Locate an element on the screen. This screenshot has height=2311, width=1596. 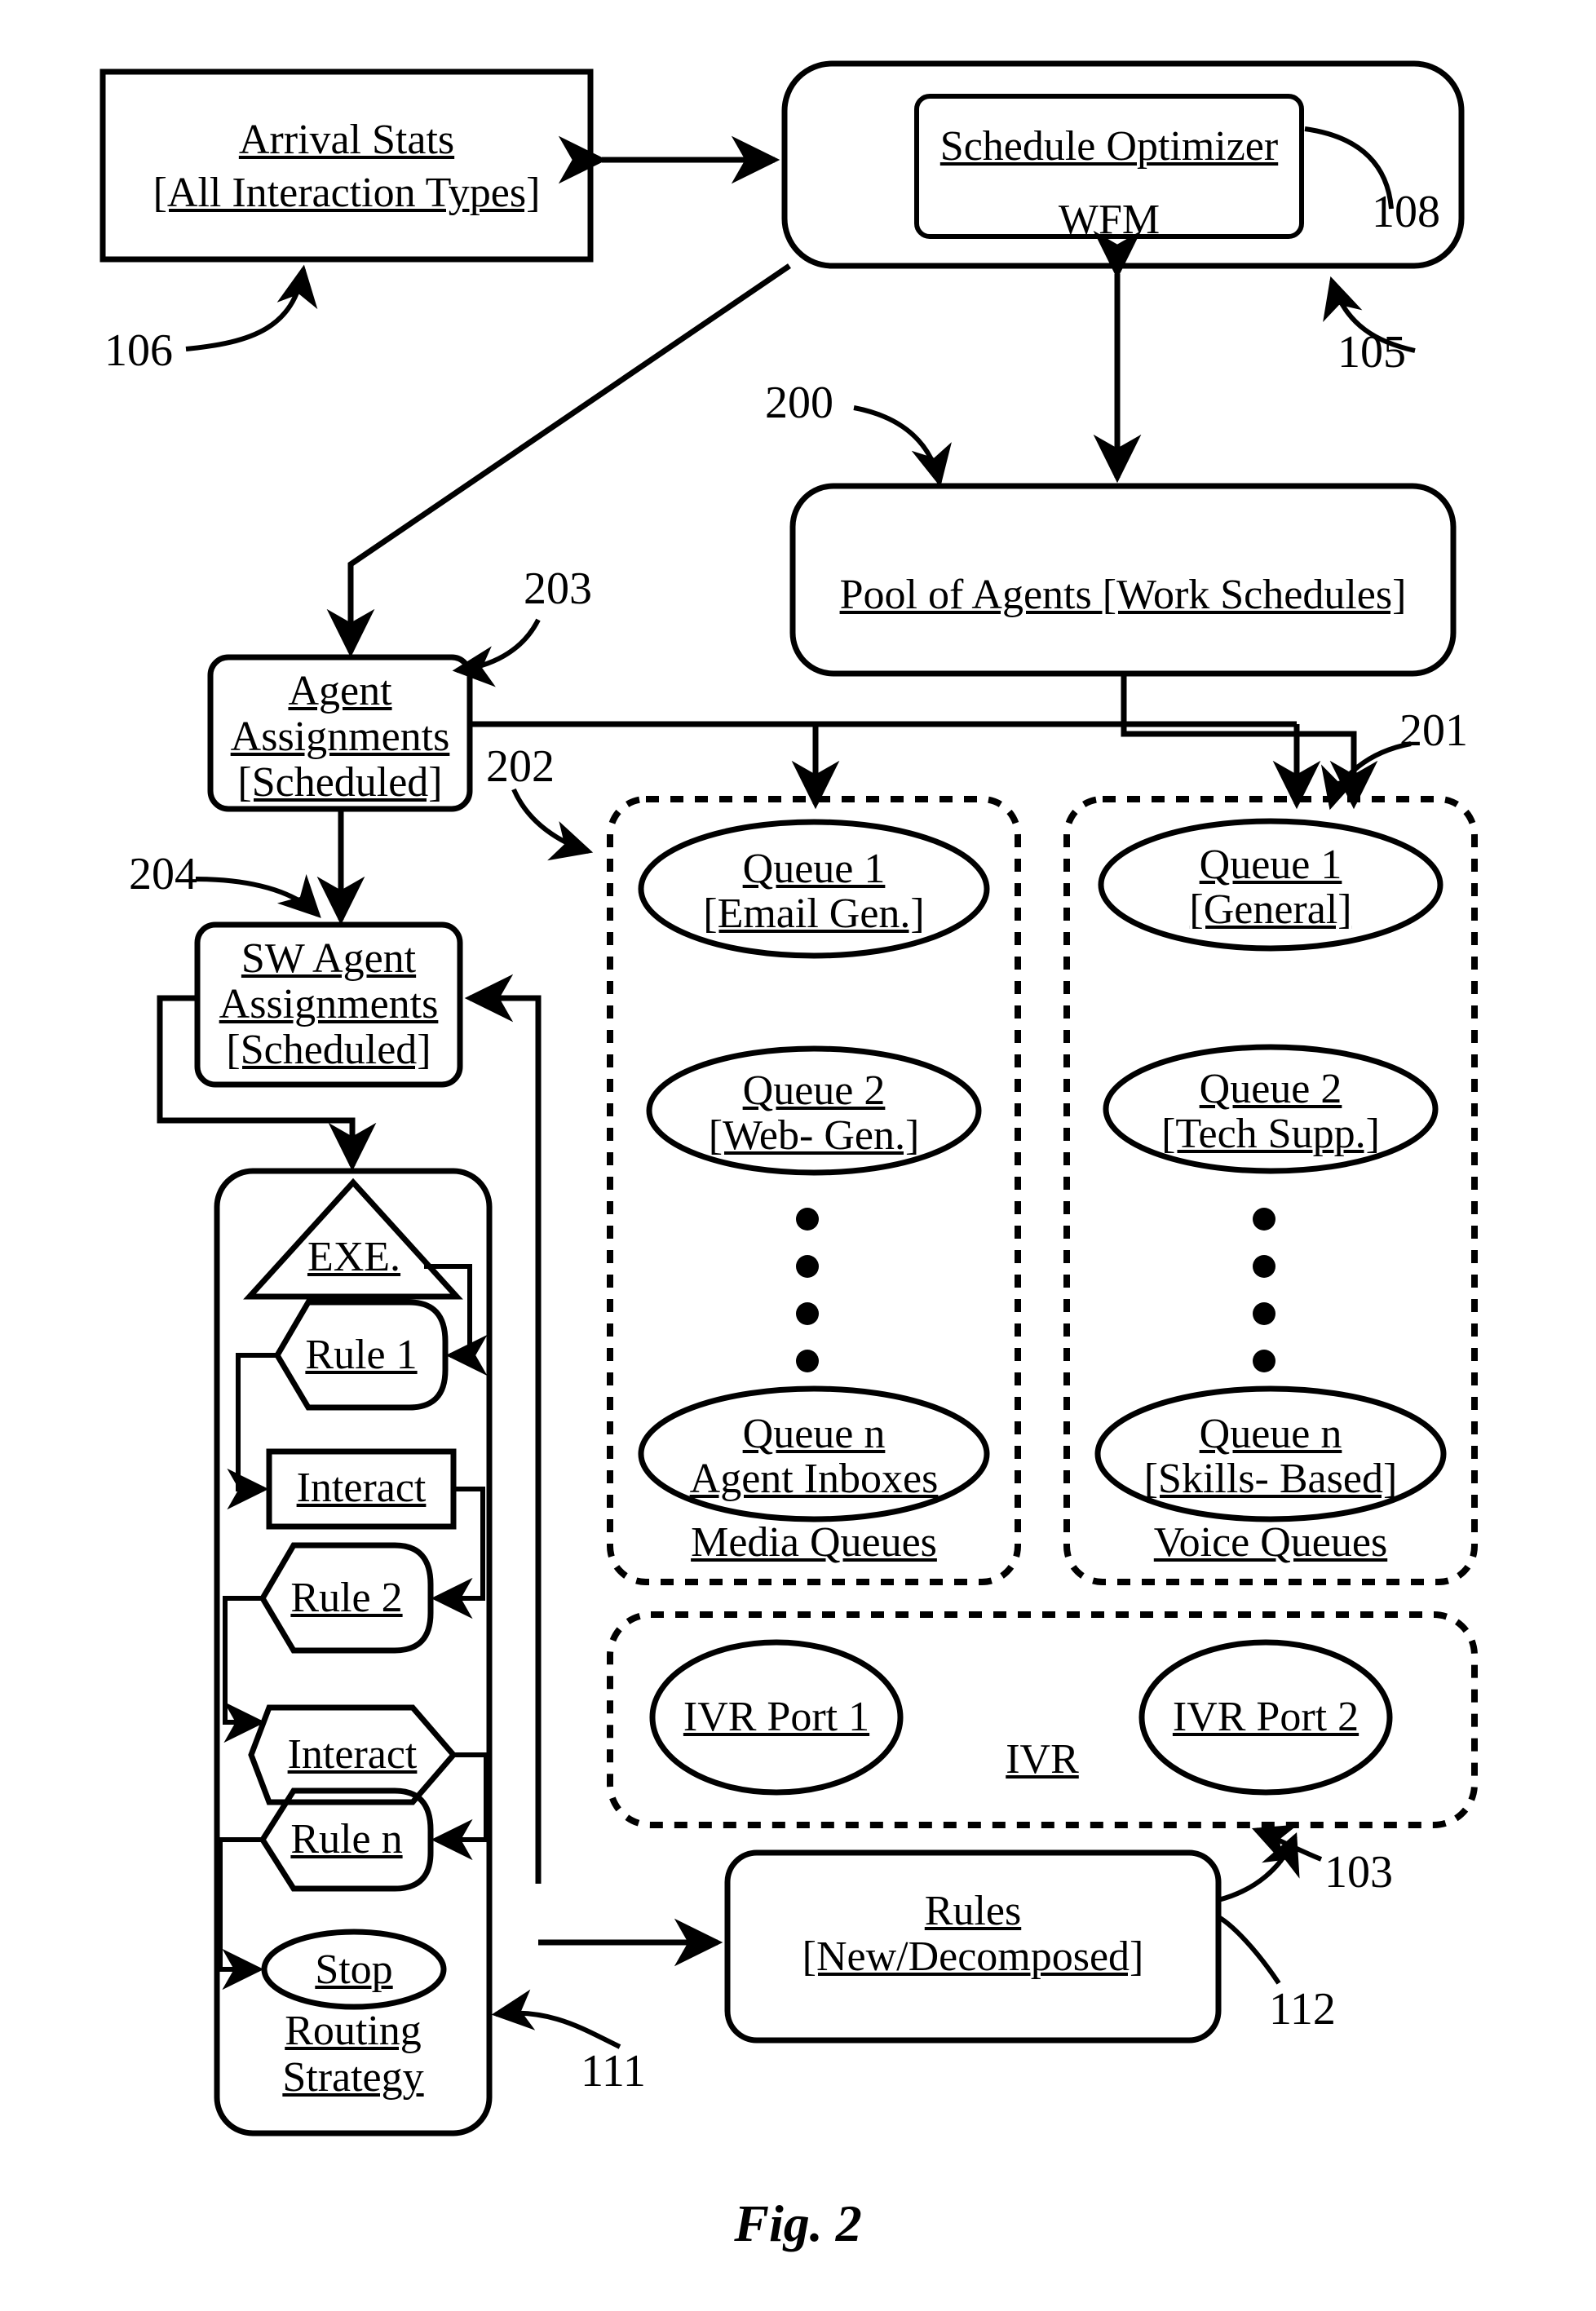
ref-200: 200 is located at coordinates (799, 403).